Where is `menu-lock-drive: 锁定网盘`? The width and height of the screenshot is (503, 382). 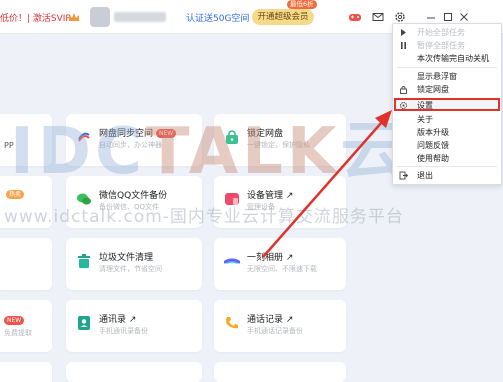 menu-lock-drive: 锁定网盘 is located at coordinates (433, 89).